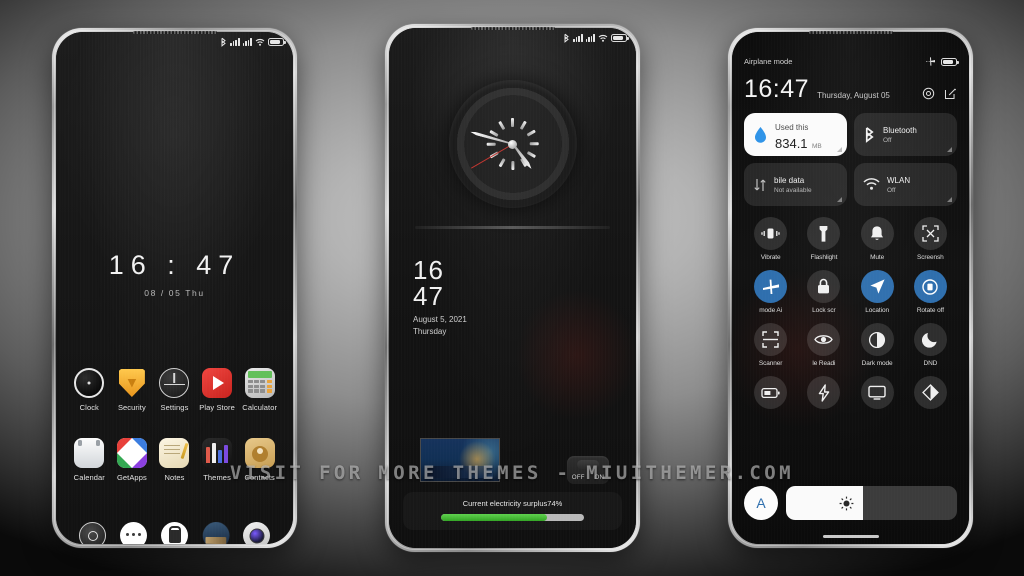  Describe the element at coordinates (512, 227) in the screenshot. I see `divider` at that location.